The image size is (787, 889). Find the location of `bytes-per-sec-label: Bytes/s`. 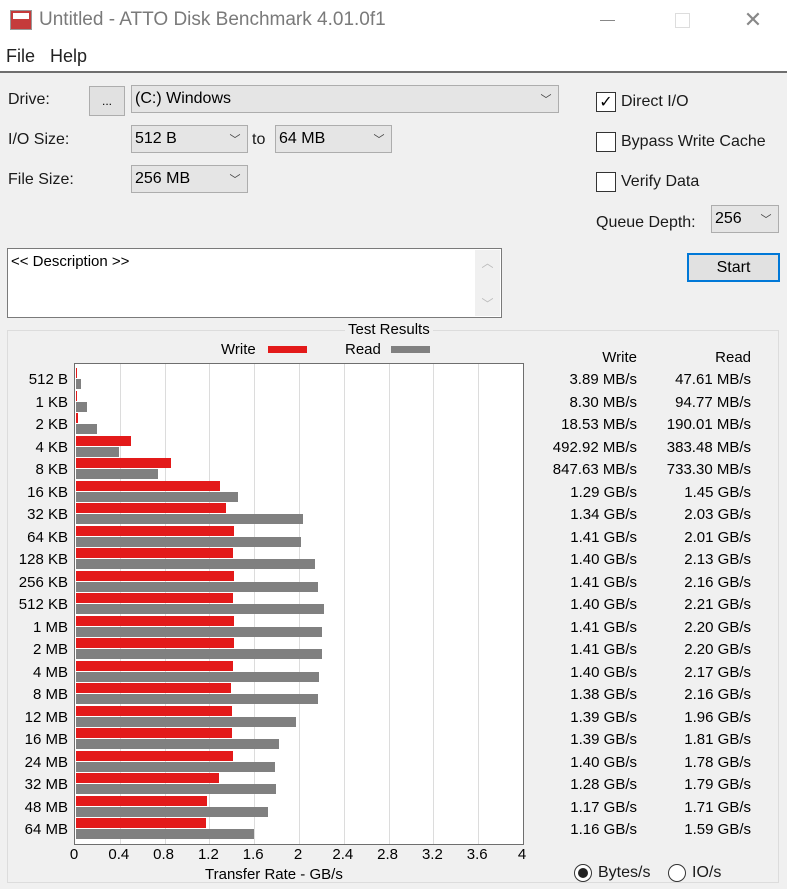

bytes-per-sec-label: Bytes/s is located at coordinates (624, 872).